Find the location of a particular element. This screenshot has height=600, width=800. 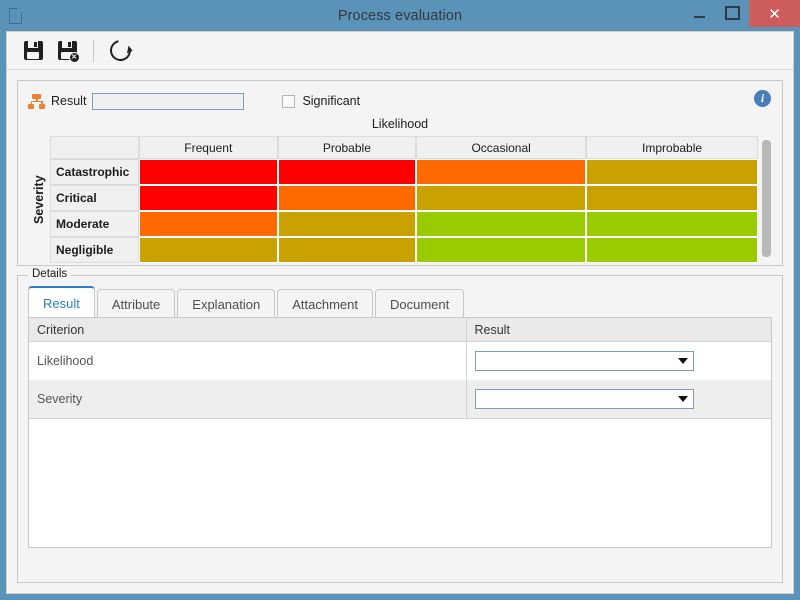

criterion-header-row: Criterion Result is located at coordinates (400, 330).